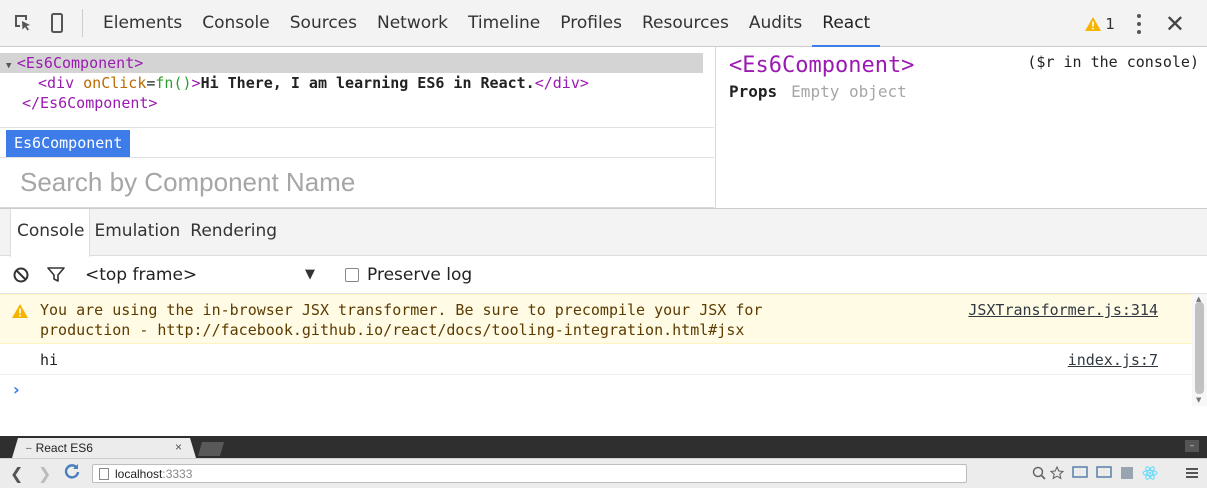 Image resolution: width=1207 pixels, height=488 pixels. What do you see at coordinates (141, 274) in the screenshot?
I see `frame-select-value: <top frame>` at bounding box center [141, 274].